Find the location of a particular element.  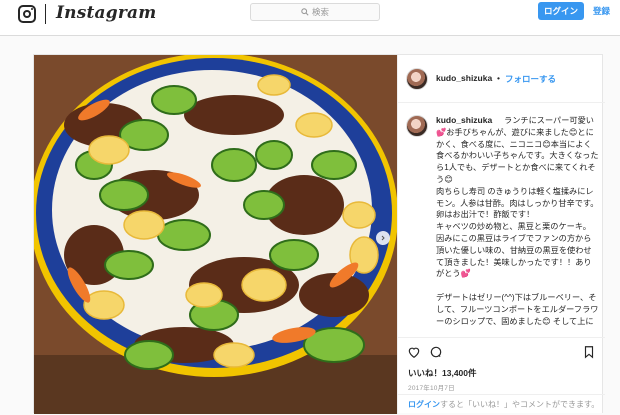

top-navigation-bar: Instagram 検索 ログイン 登録 is located at coordinates (310, 18).